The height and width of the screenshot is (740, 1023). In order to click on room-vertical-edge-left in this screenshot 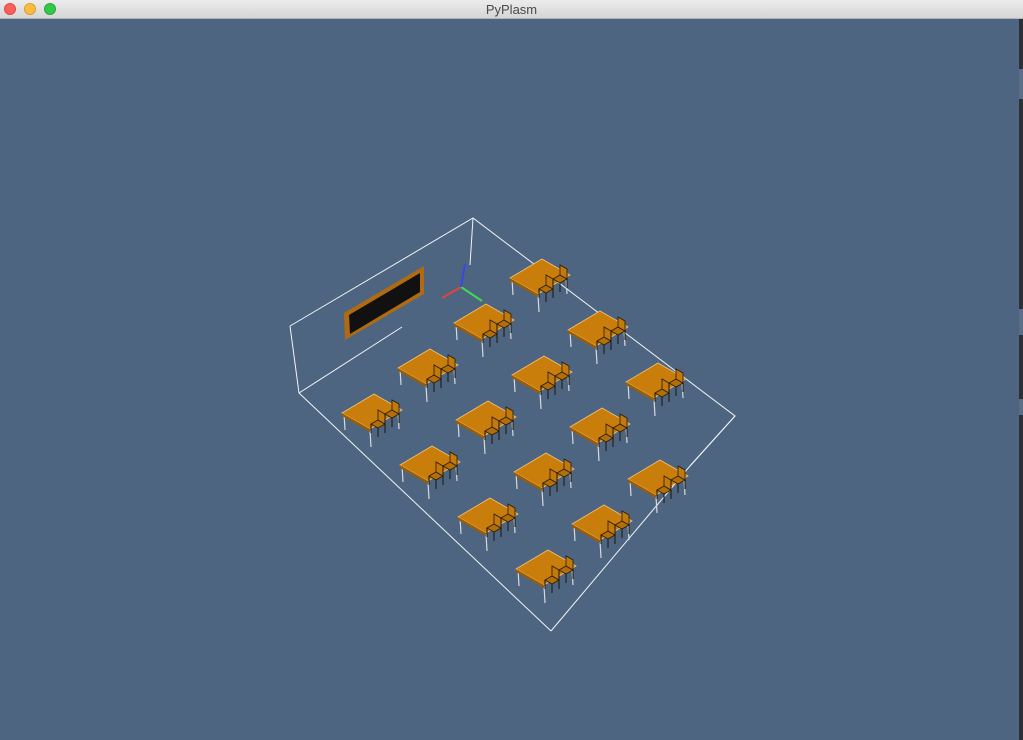, I will do `click(294, 359)`.